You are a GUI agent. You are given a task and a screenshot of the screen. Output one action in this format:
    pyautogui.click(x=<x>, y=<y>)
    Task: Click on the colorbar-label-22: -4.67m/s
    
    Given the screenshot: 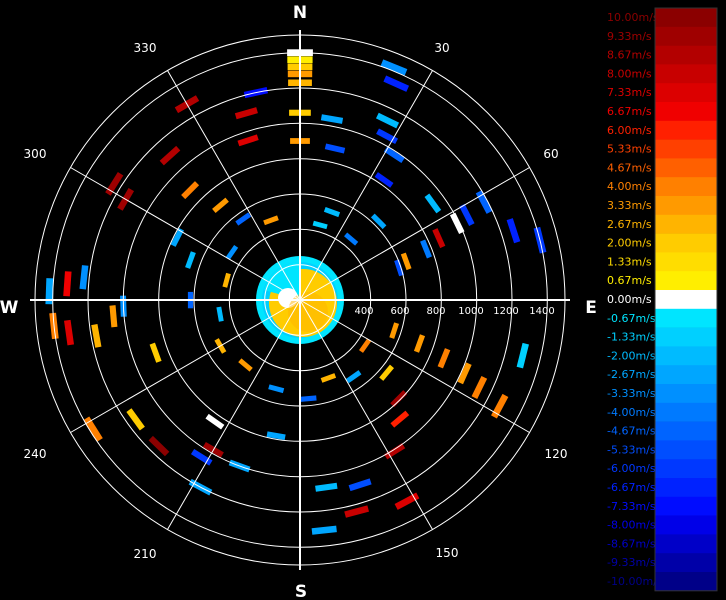 What is the action you would take?
    pyautogui.click(x=631, y=431)
    